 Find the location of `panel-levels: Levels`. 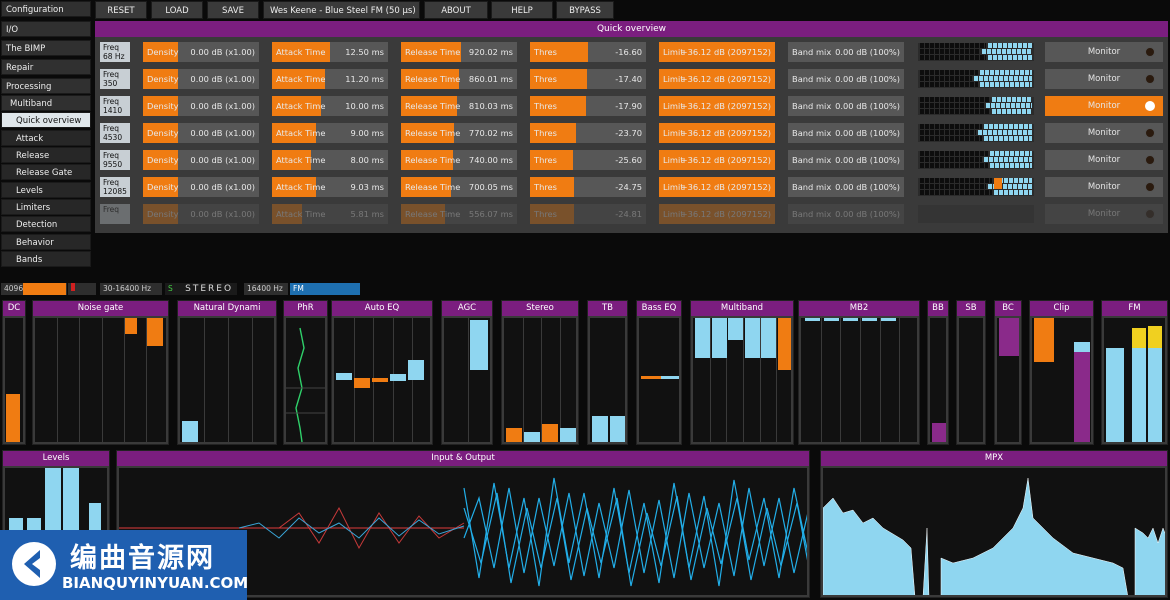

panel-levels: Levels is located at coordinates (56, 492).